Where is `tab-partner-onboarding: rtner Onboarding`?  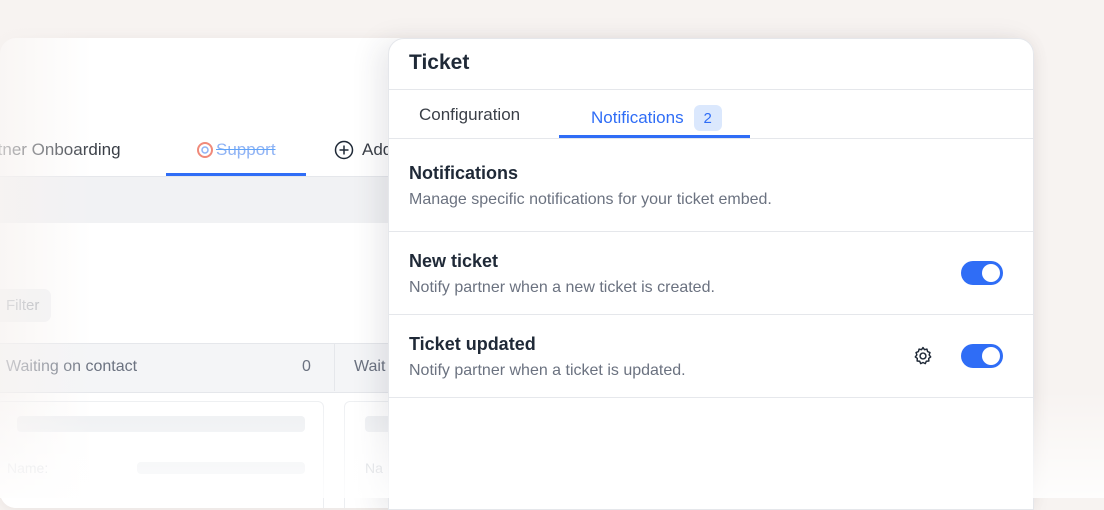 tab-partner-onboarding: rtner Onboarding is located at coordinates (60, 150).